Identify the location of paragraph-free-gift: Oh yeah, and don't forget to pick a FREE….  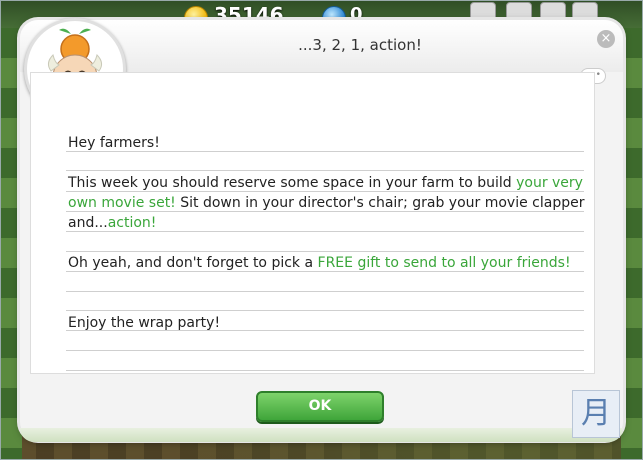
(328, 263).